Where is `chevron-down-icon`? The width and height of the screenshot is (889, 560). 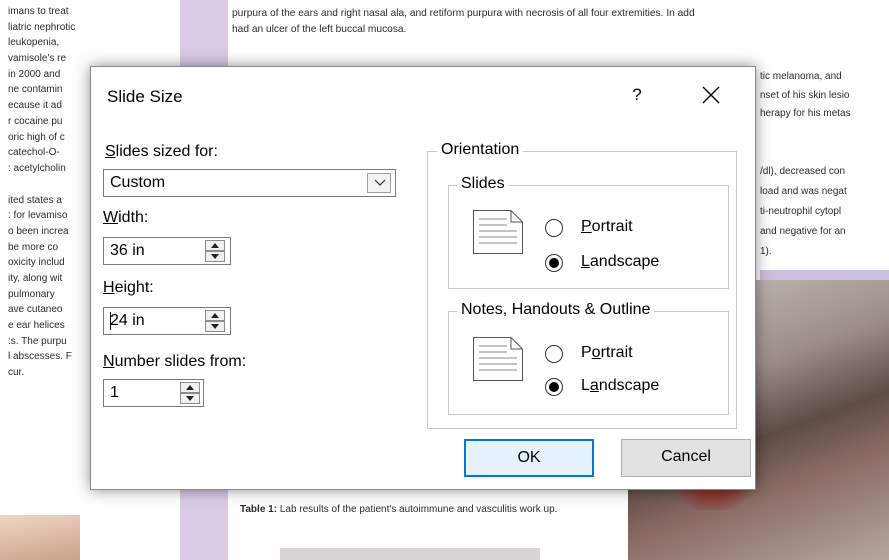
chevron-down-icon is located at coordinates (380, 182).